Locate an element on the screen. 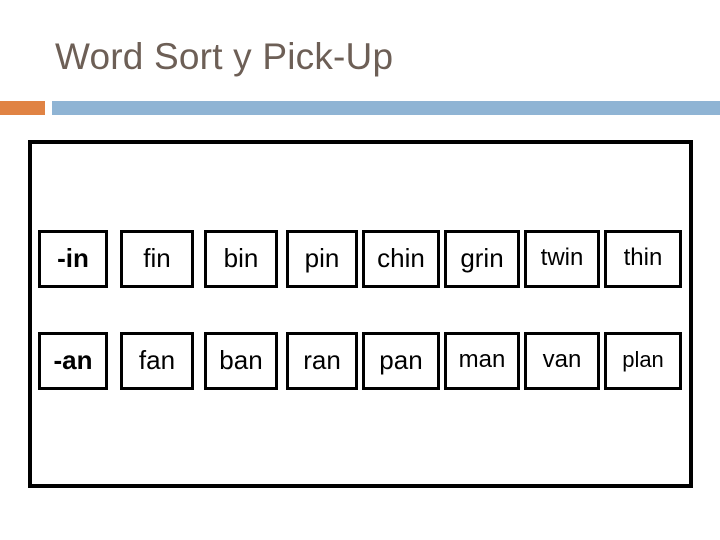  word-row-in: -in fin bin pin chin grin twin thin is located at coordinates (360, 259).